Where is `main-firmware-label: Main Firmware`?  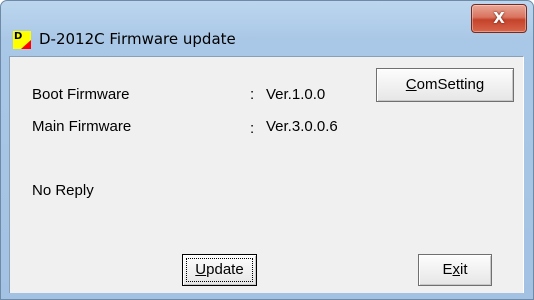
main-firmware-label: Main Firmware is located at coordinates (82, 126).